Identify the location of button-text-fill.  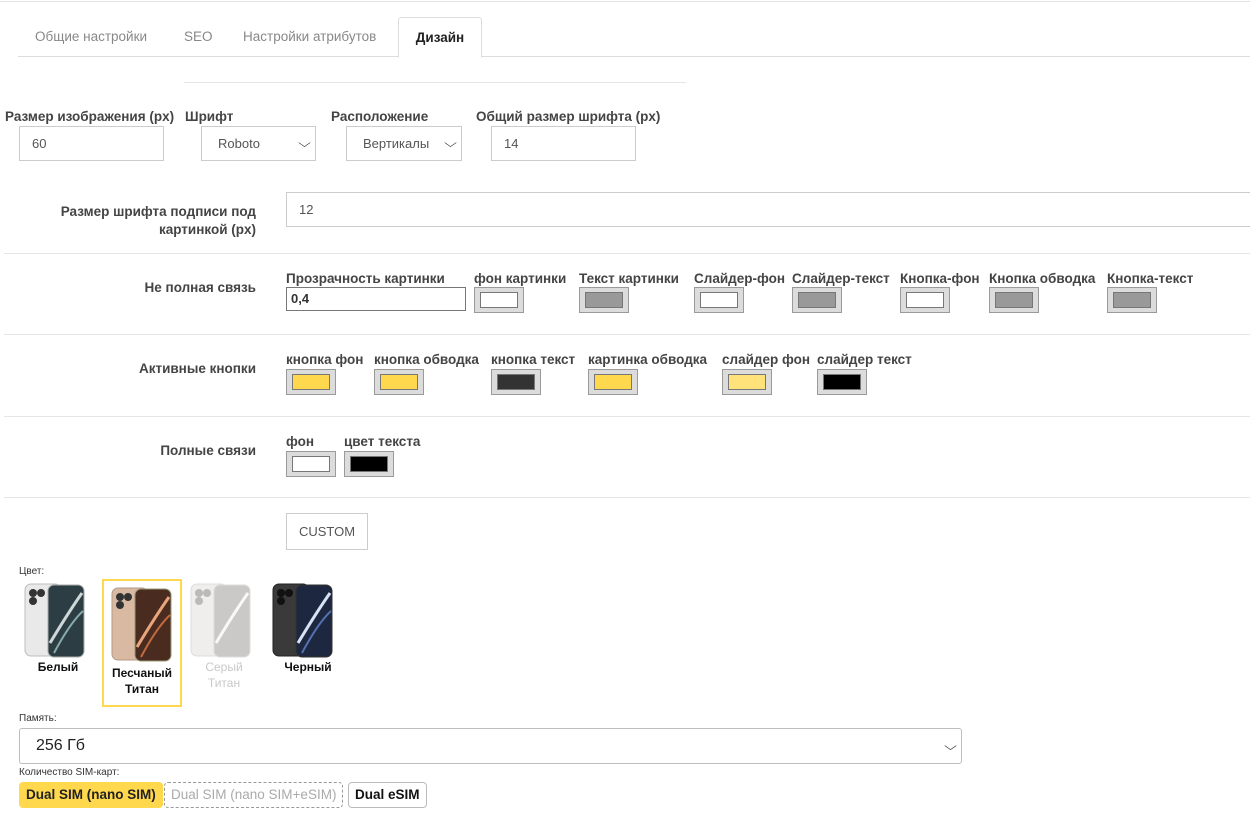
(1132, 300).